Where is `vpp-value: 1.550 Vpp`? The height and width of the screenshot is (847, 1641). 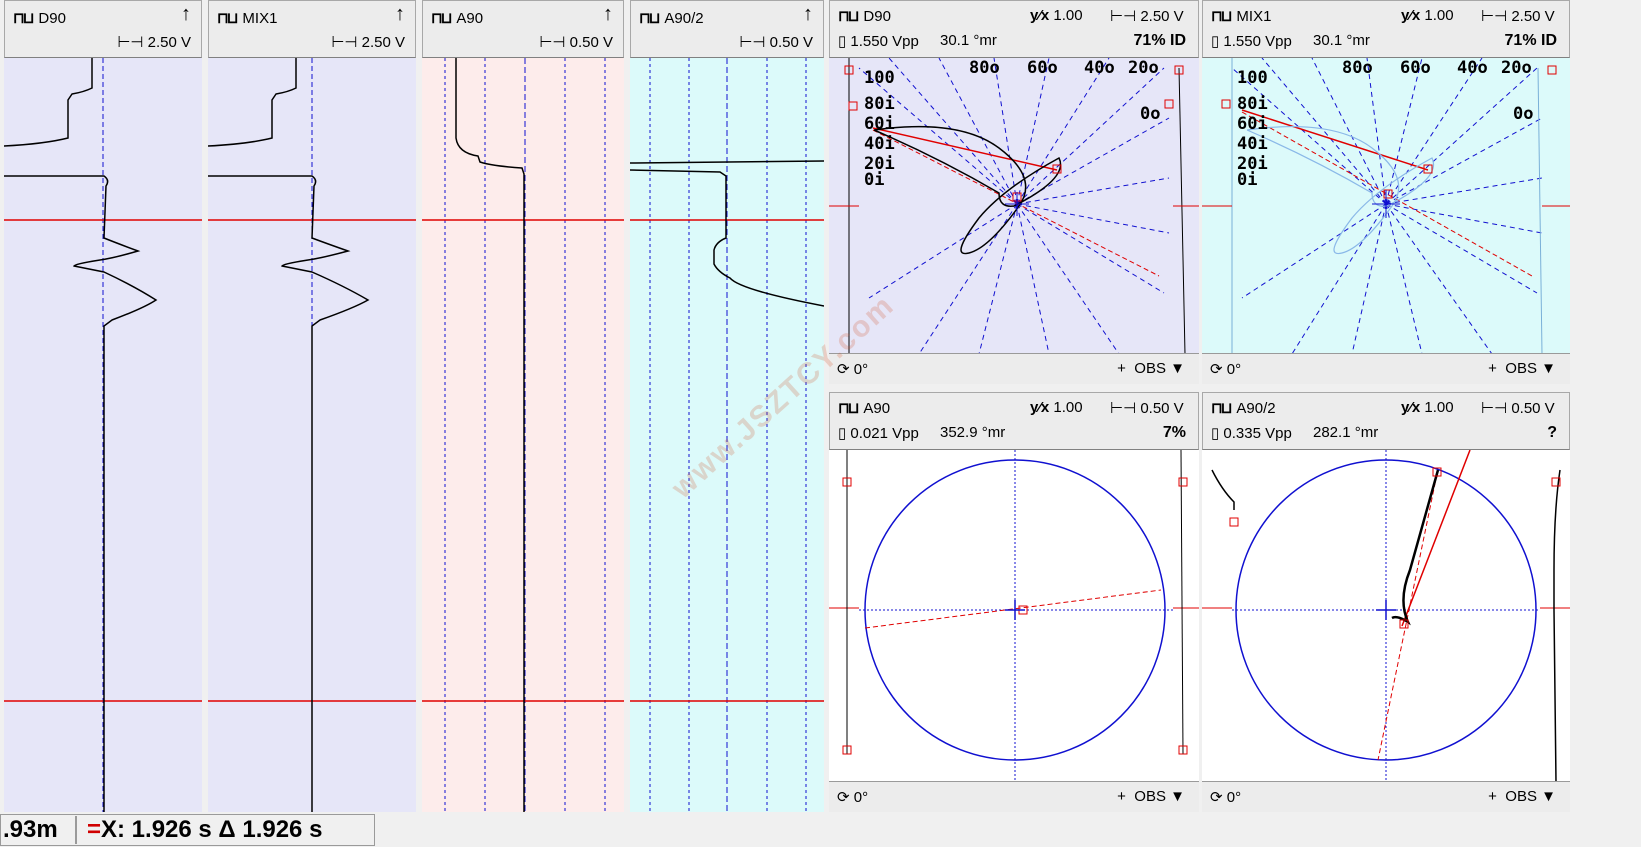 vpp-value: 1.550 Vpp is located at coordinates (884, 41).